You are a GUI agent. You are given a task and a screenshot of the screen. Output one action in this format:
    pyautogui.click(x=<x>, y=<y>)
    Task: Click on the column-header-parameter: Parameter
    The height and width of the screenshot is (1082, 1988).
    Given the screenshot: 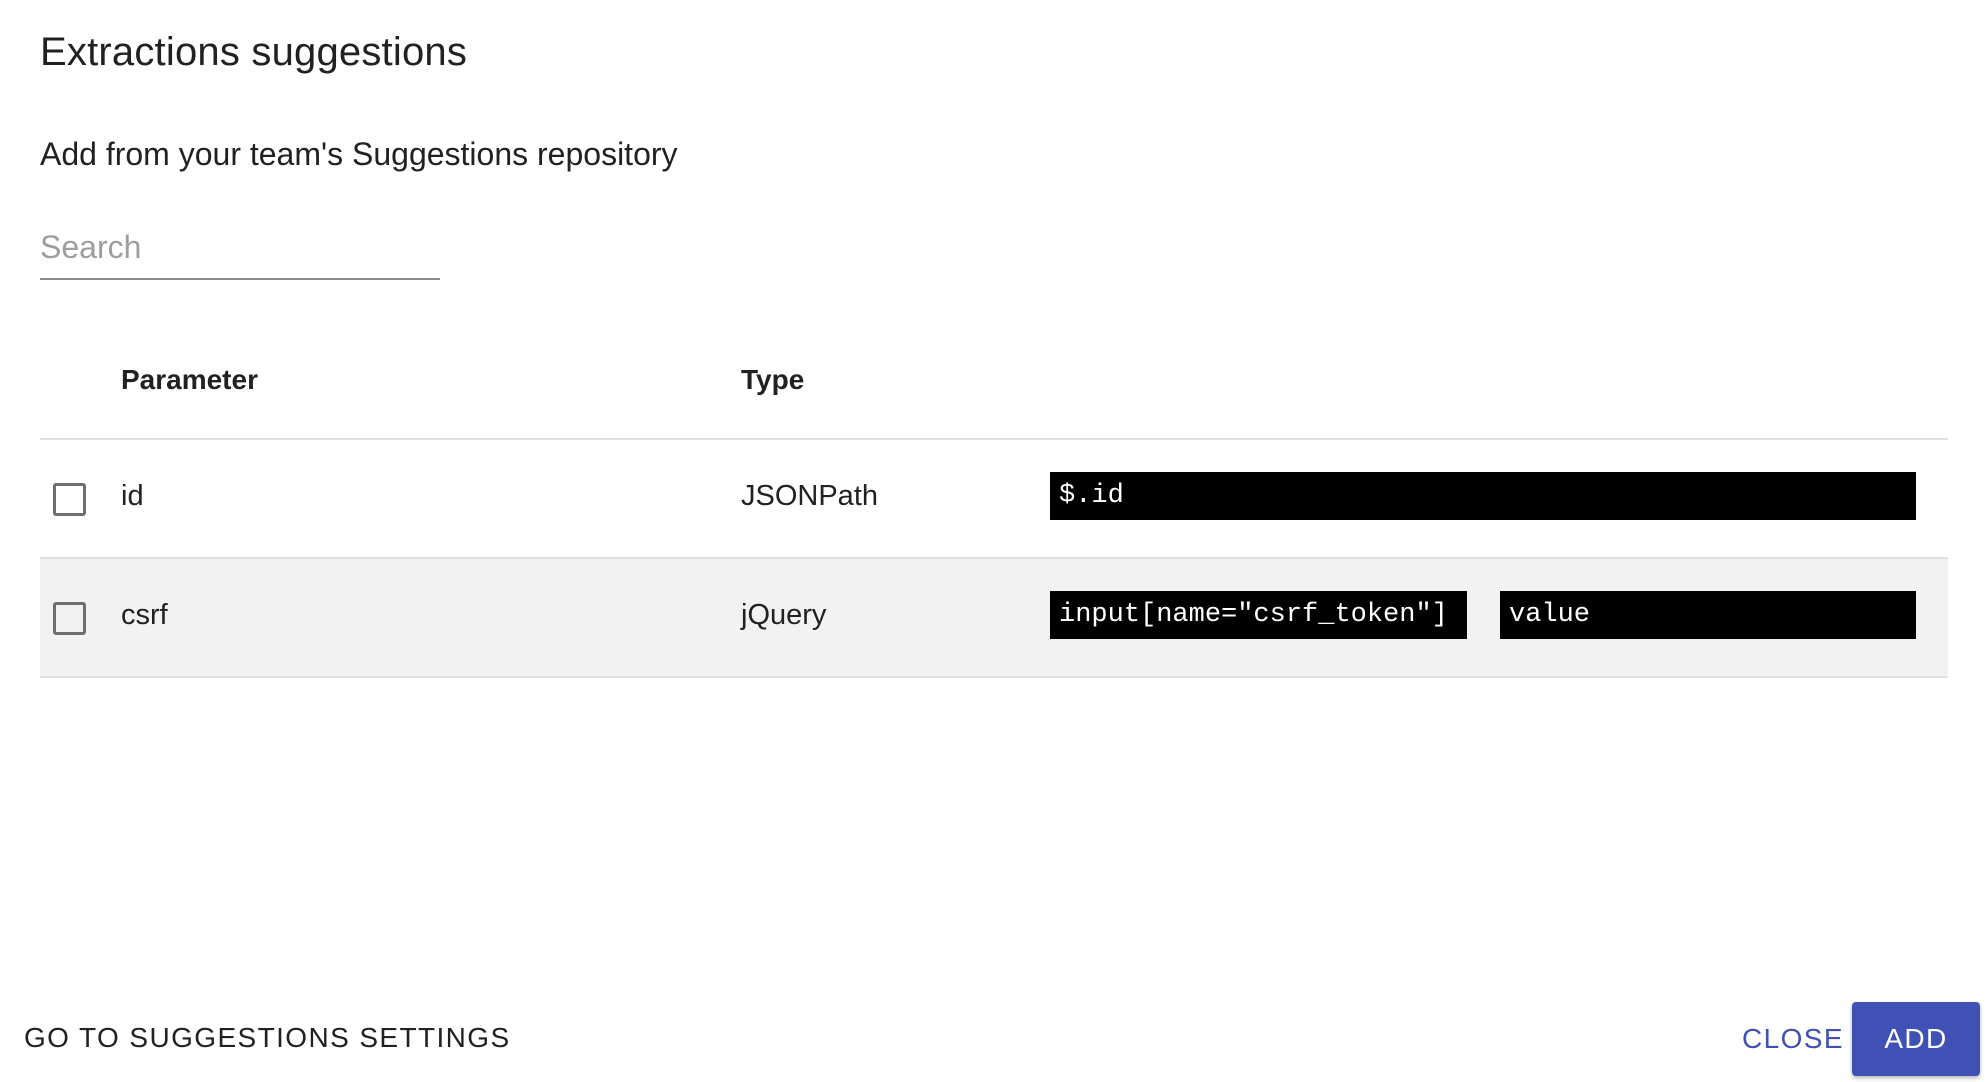 What is the action you would take?
    pyautogui.click(x=189, y=379)
    